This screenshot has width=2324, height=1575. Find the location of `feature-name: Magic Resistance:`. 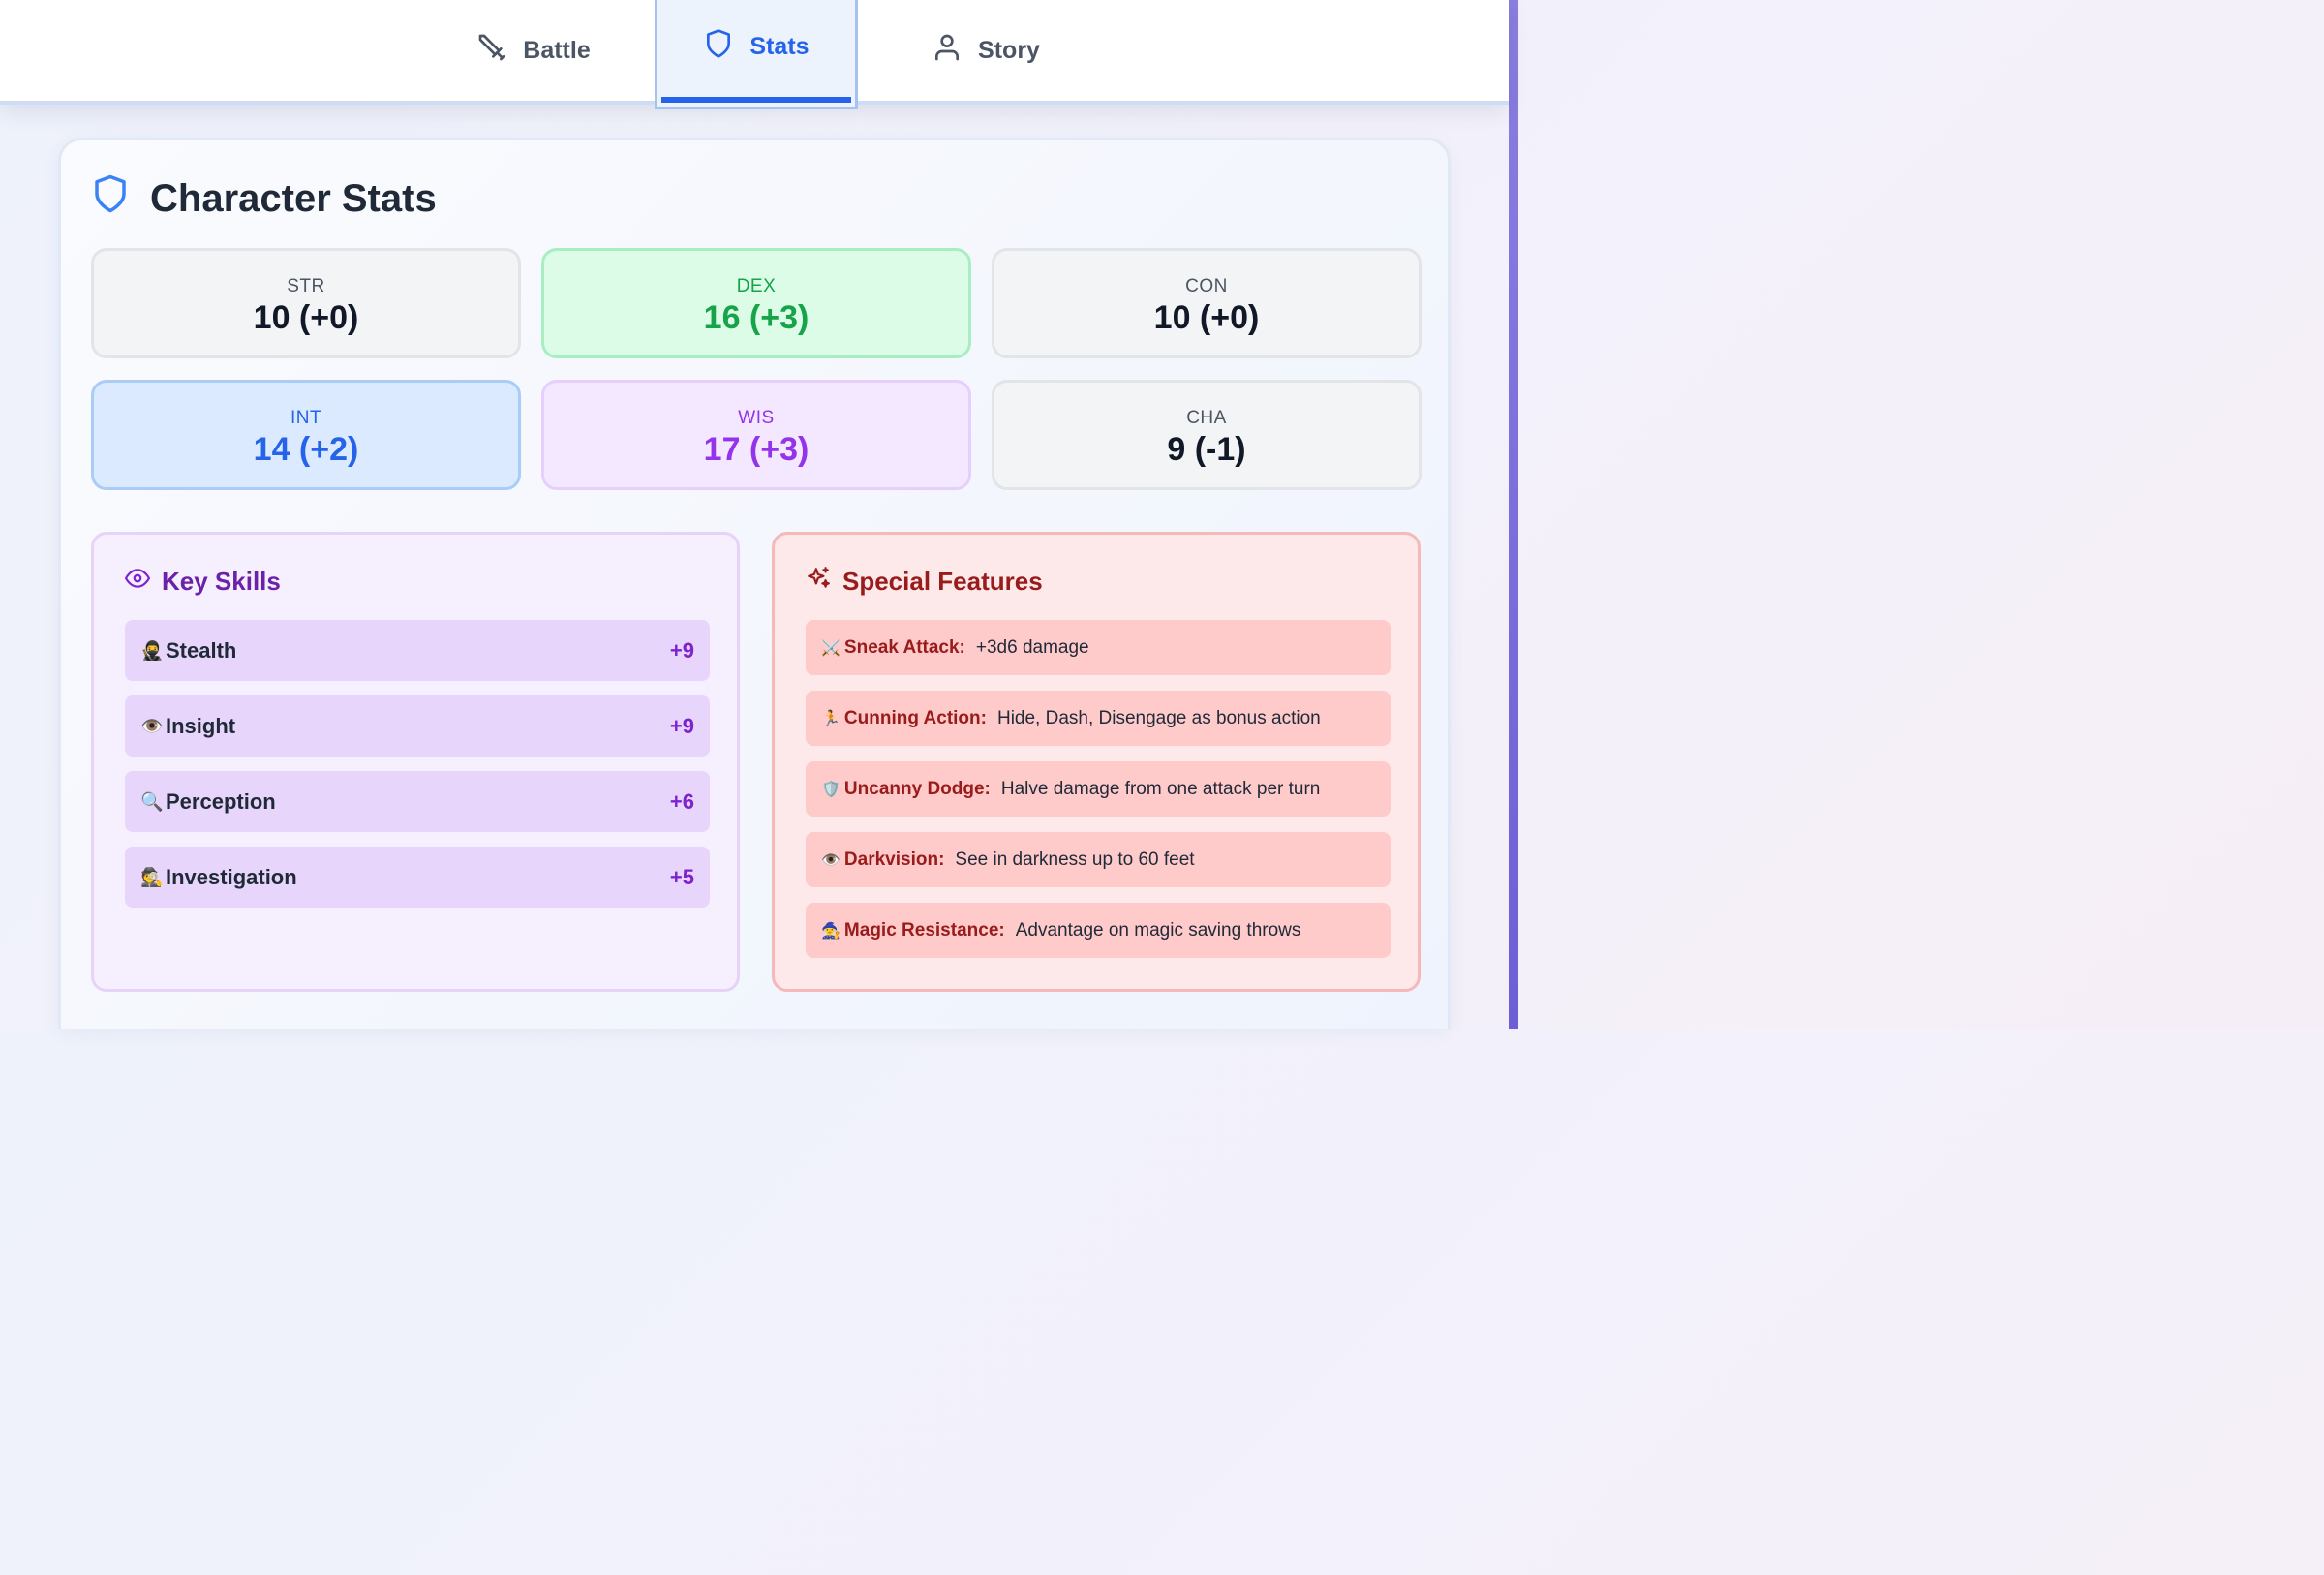

feature-name: Magic Resistance: is located at coordinates (924, 930).